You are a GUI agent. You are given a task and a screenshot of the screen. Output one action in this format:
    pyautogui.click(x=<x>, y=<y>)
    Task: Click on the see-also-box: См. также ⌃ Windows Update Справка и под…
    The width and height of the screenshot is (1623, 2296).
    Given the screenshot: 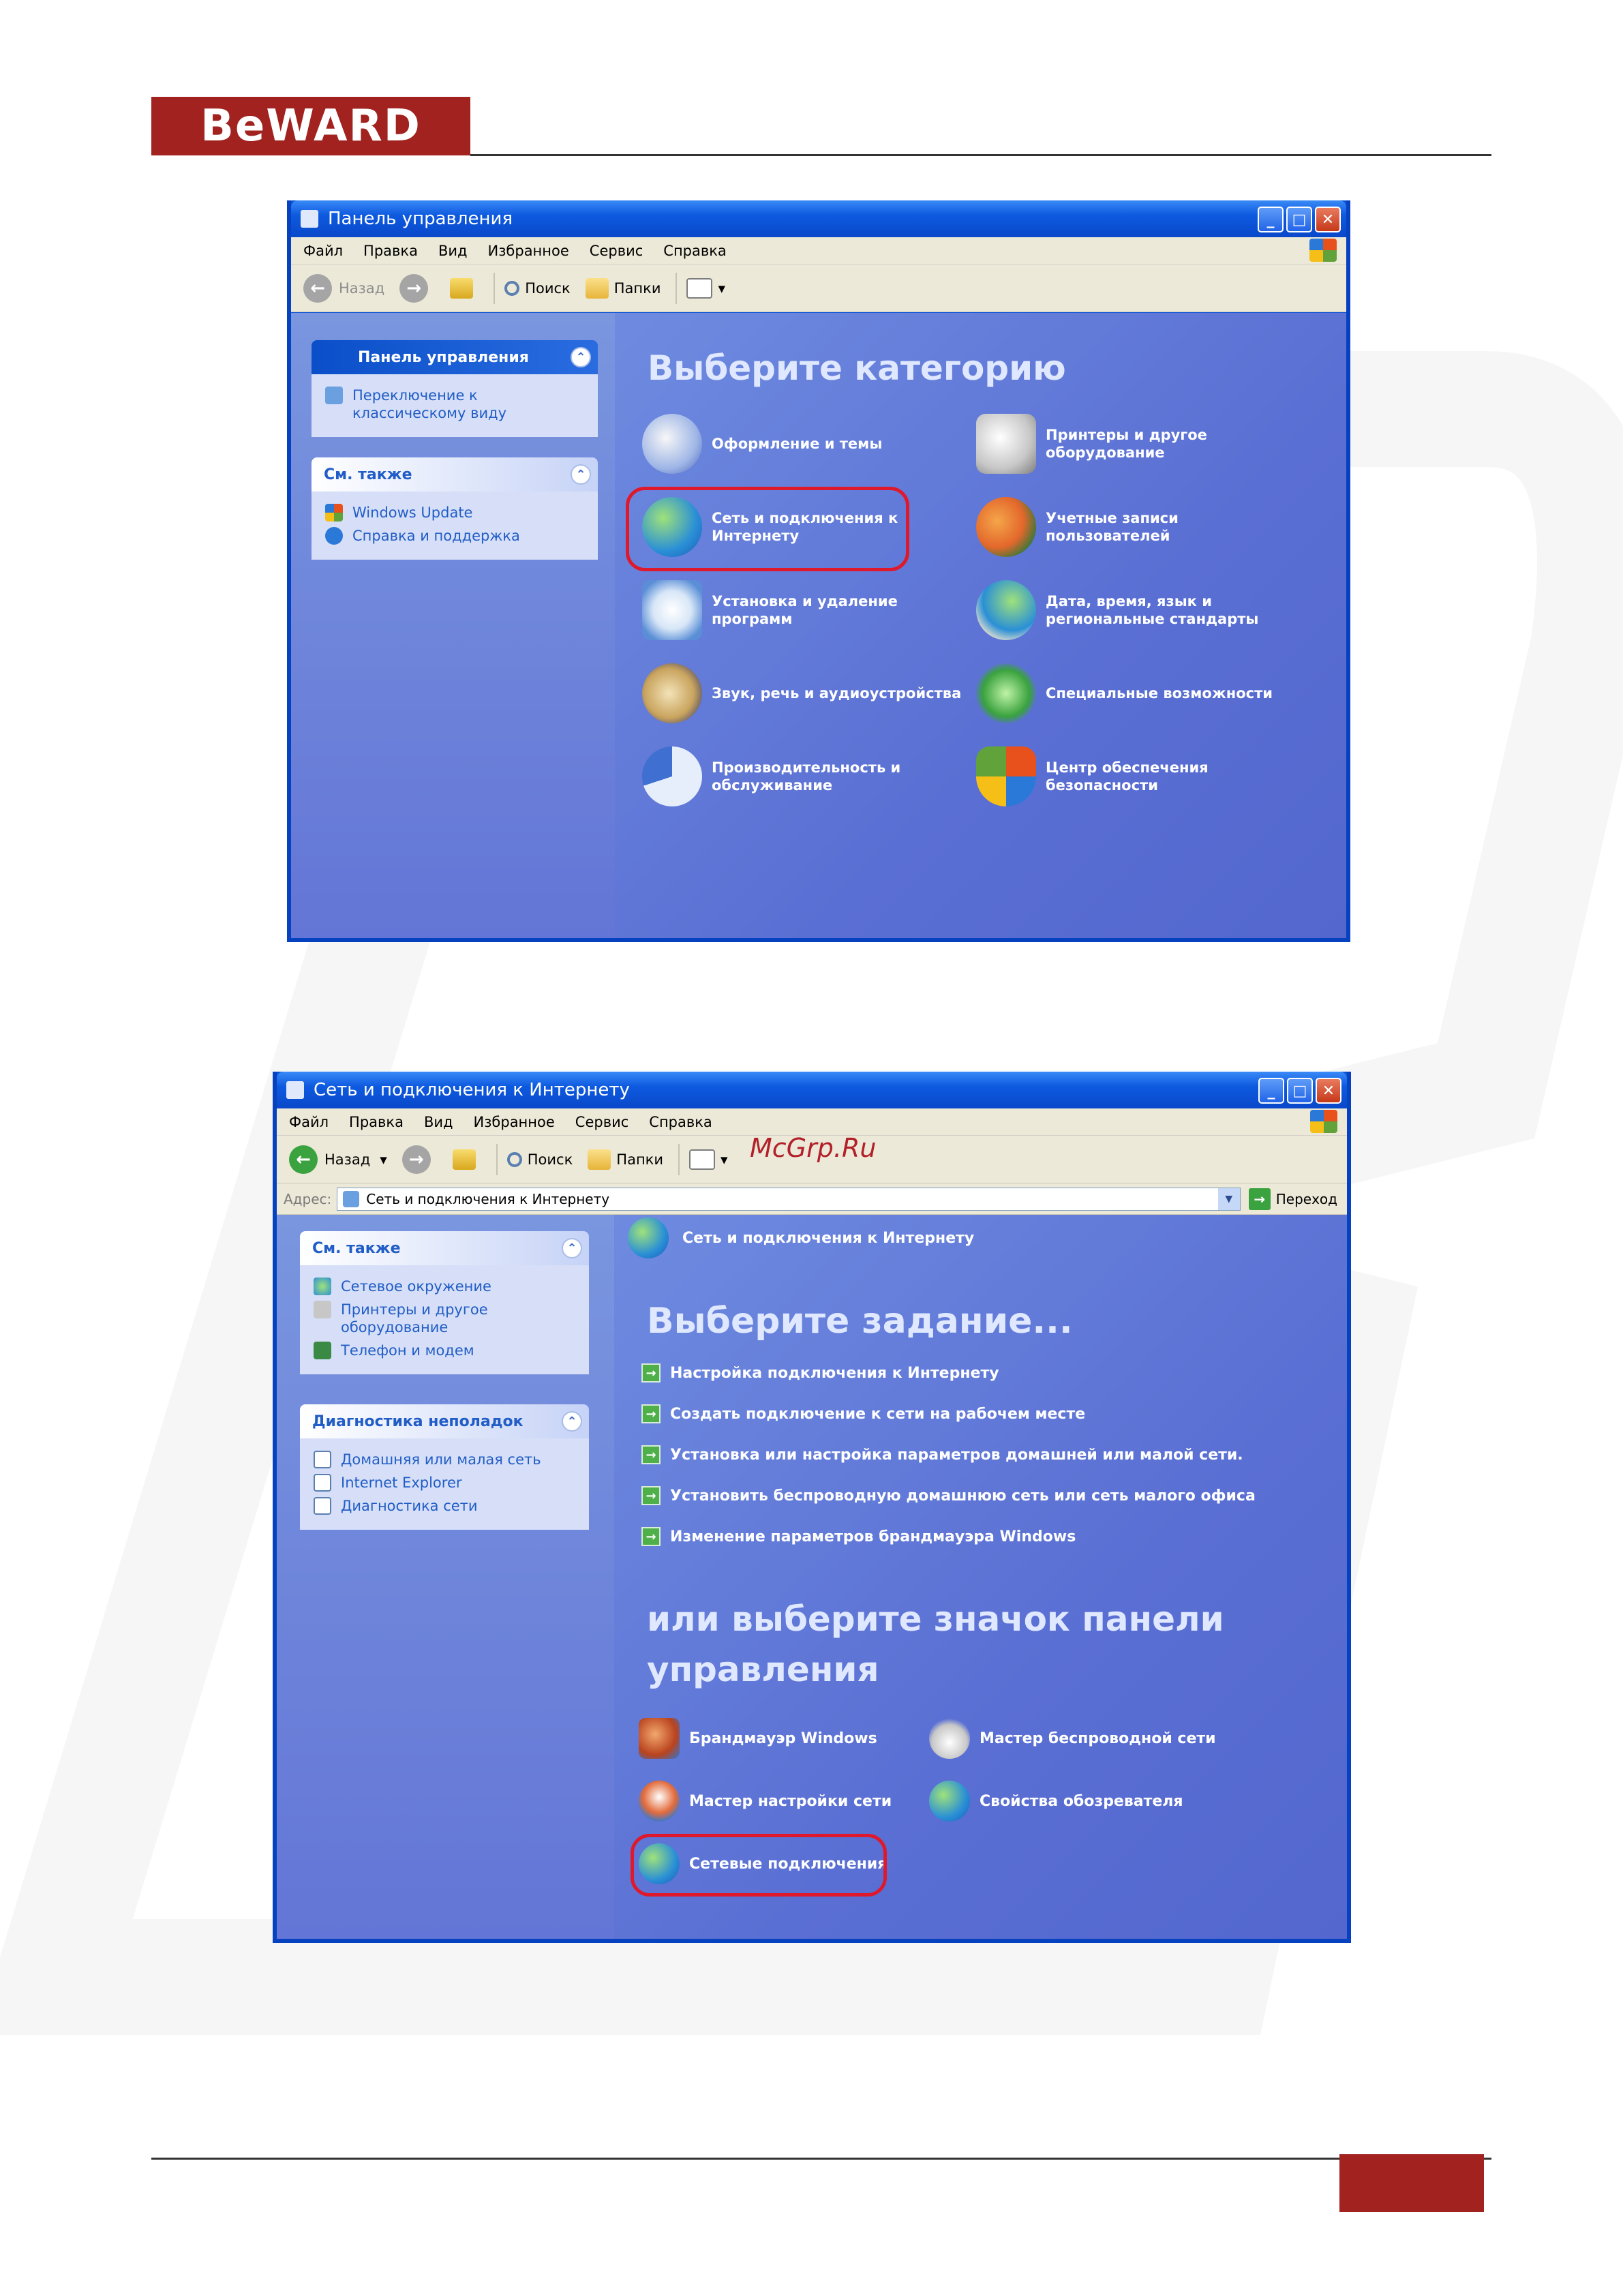 What is the action you would take?
    pyautogui.click(x=455, y=508)
    